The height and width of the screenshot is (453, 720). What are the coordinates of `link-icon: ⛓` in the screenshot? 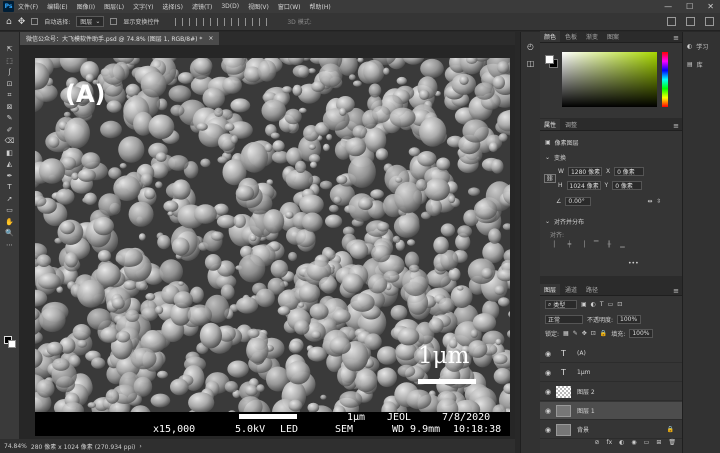 It's located at (550, 178).